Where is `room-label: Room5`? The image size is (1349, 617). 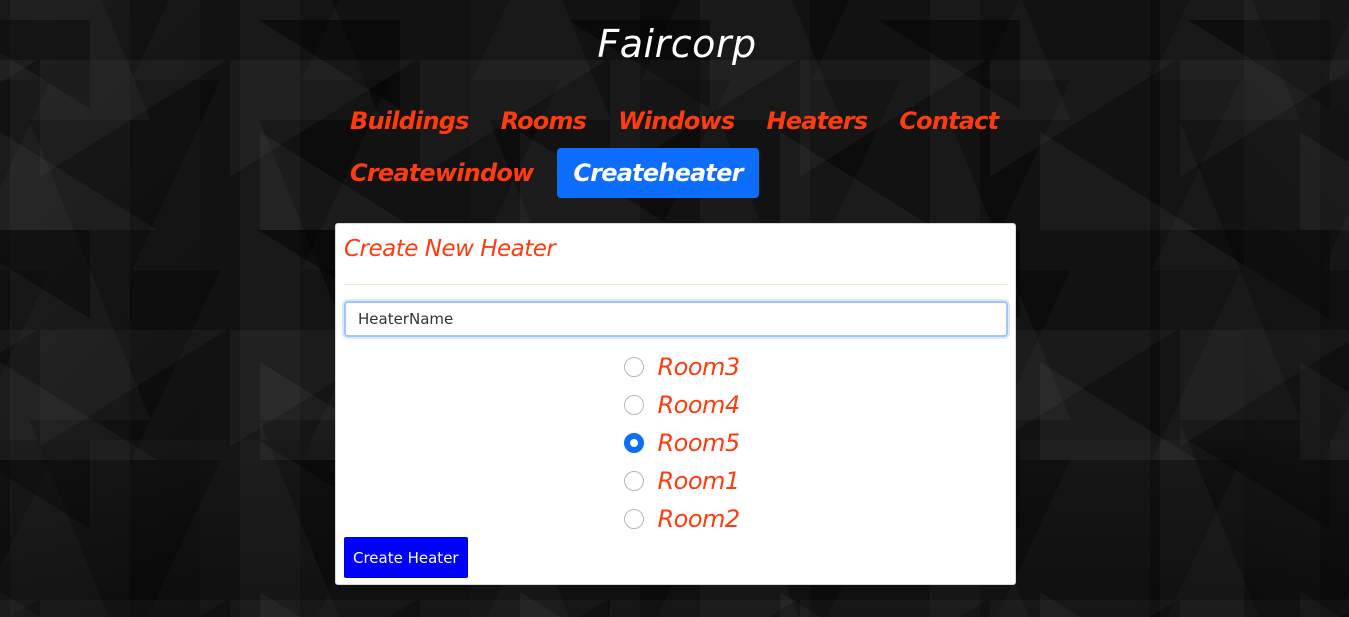
room-label: Room5 is located at coordinates (699, 443).